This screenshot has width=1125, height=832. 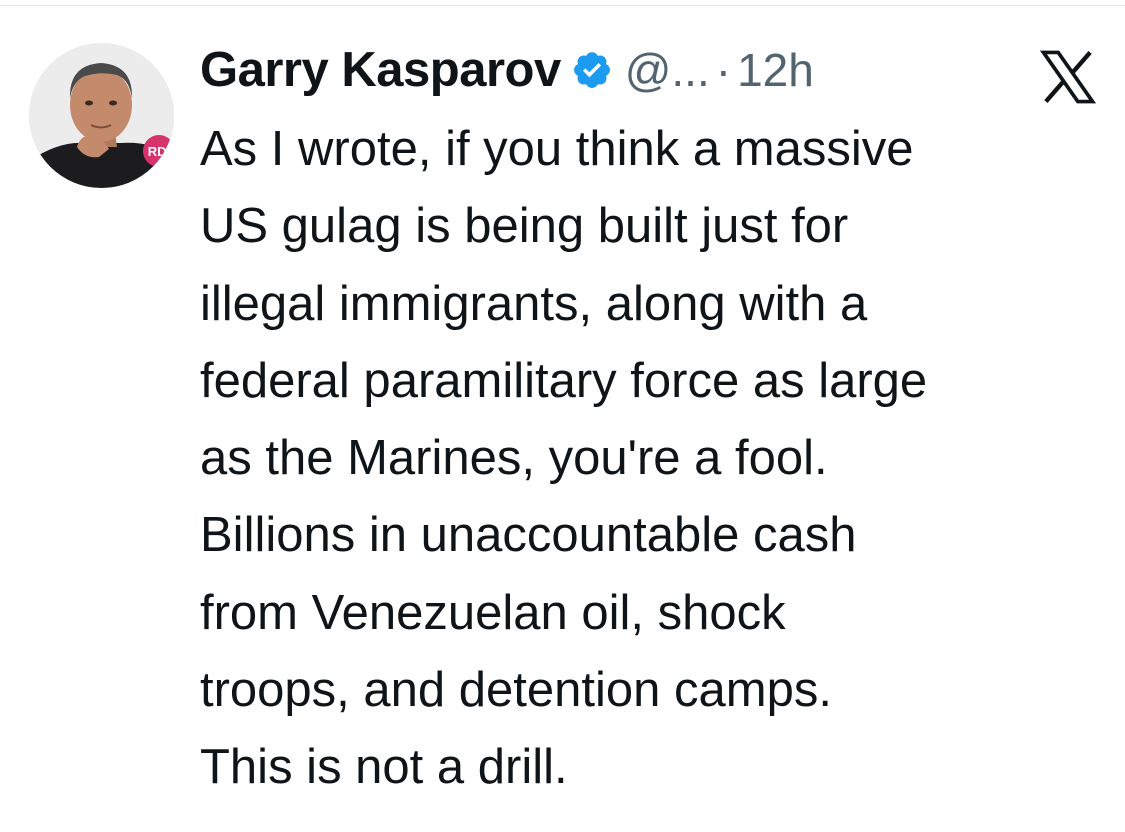 I want to click on avatar: RDI, so click(x=101, y=115).